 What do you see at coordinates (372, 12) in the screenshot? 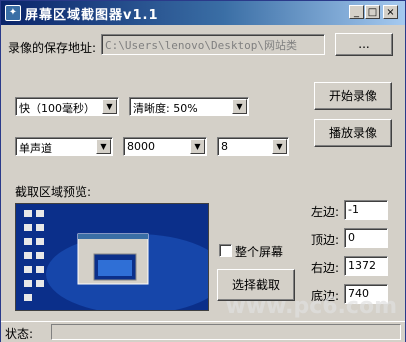
I see `maximize-button: □` at bounding box center [372, 12].